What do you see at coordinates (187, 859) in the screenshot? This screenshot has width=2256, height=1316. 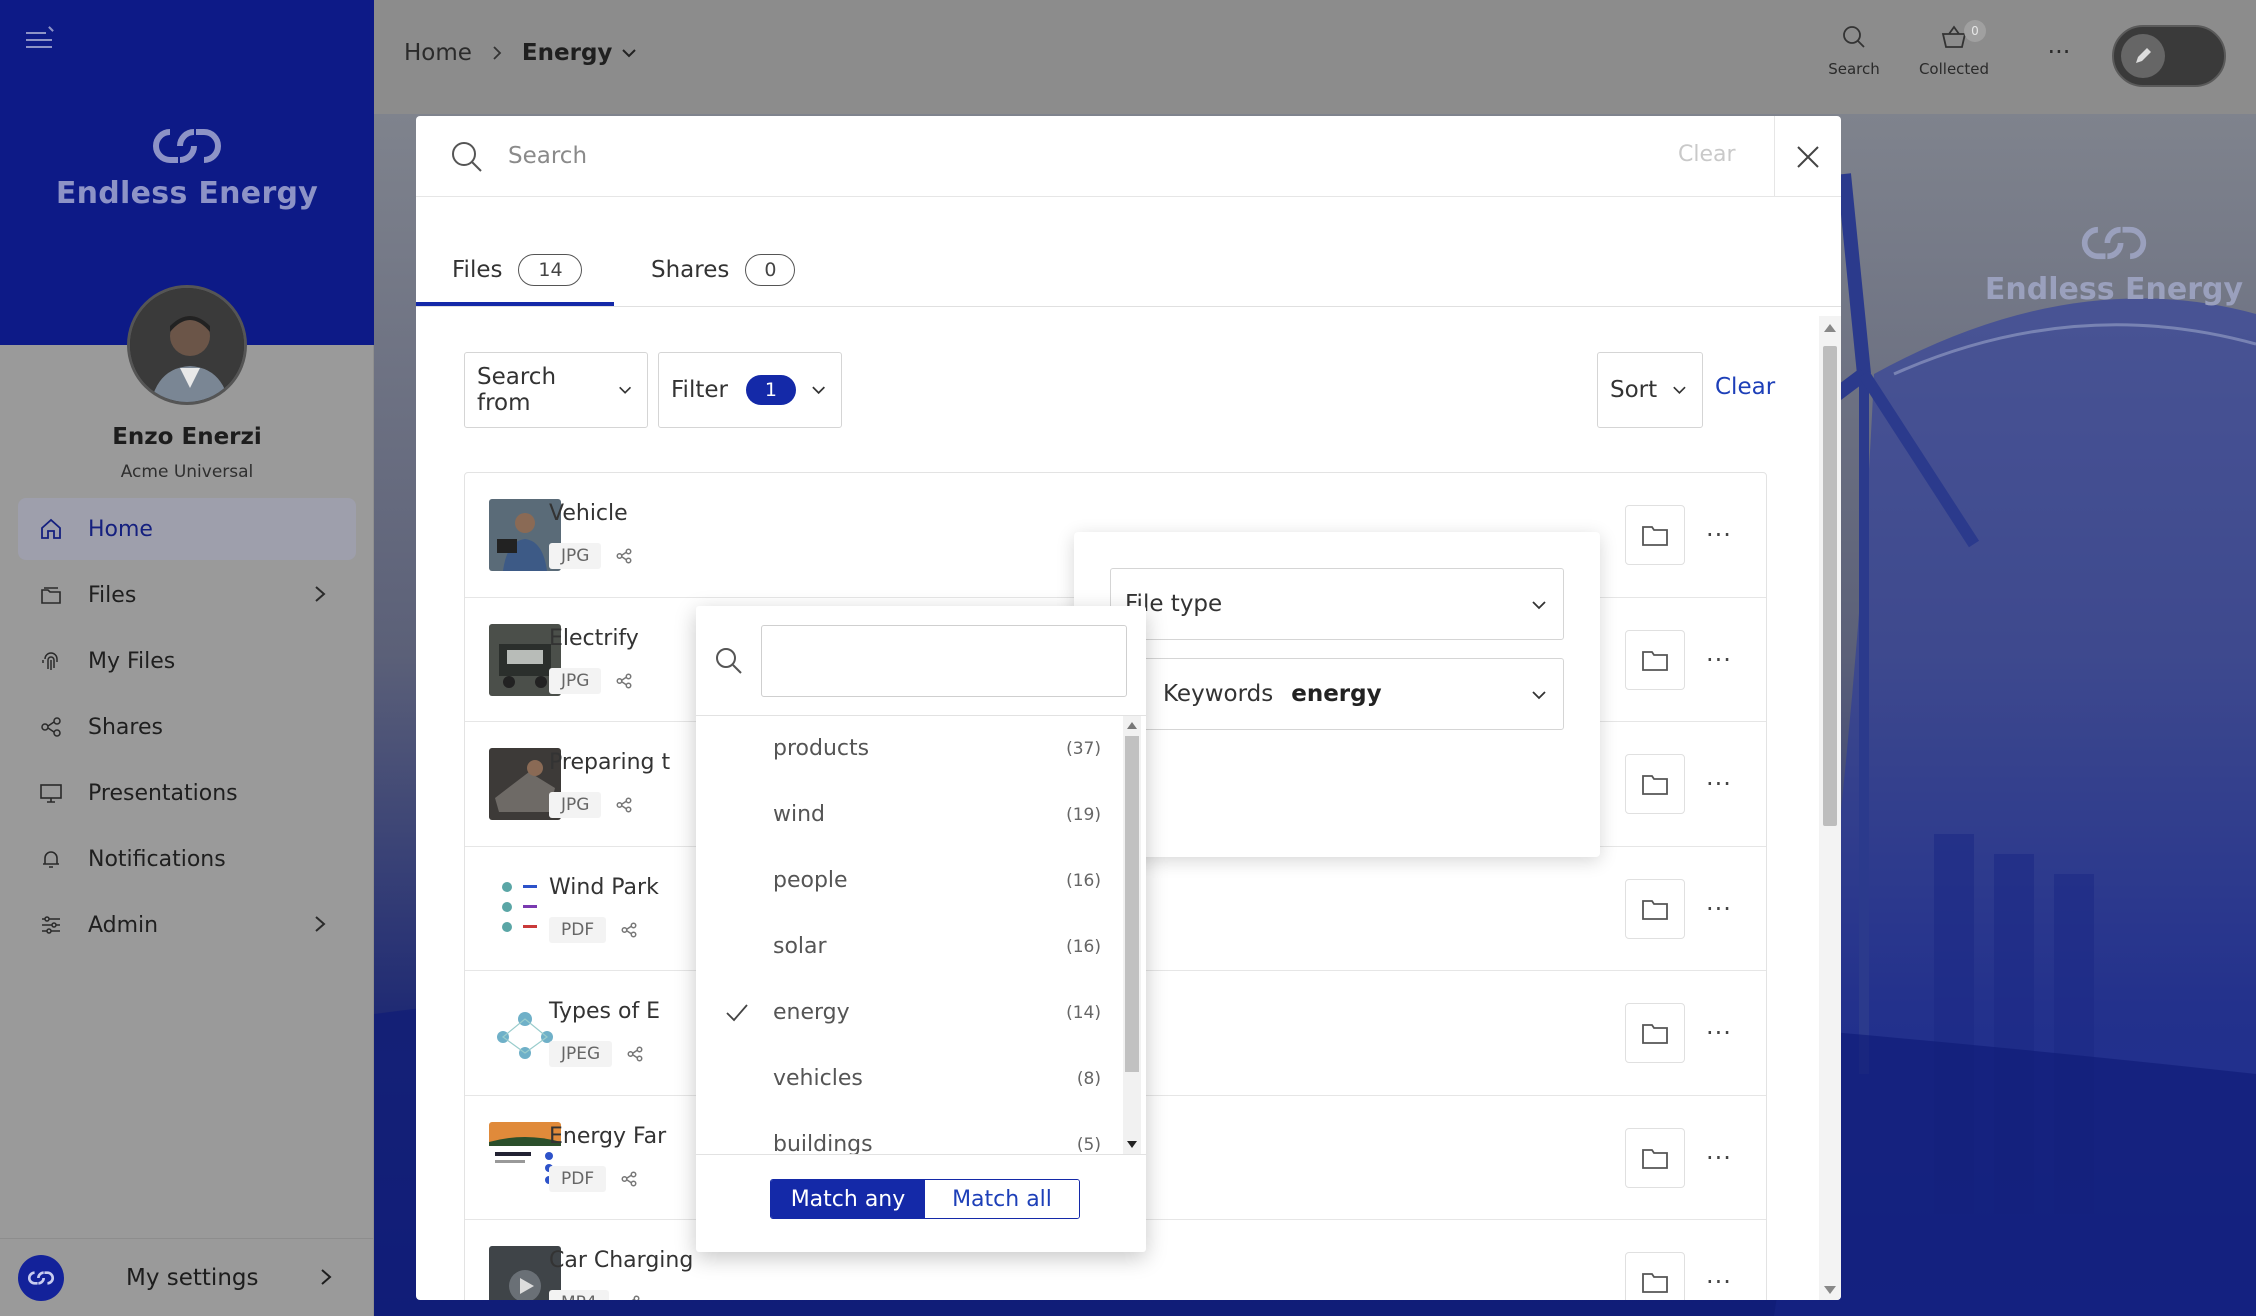 I see `sidebar-item-notifications: Notifications` at bounding box center [187, 859].